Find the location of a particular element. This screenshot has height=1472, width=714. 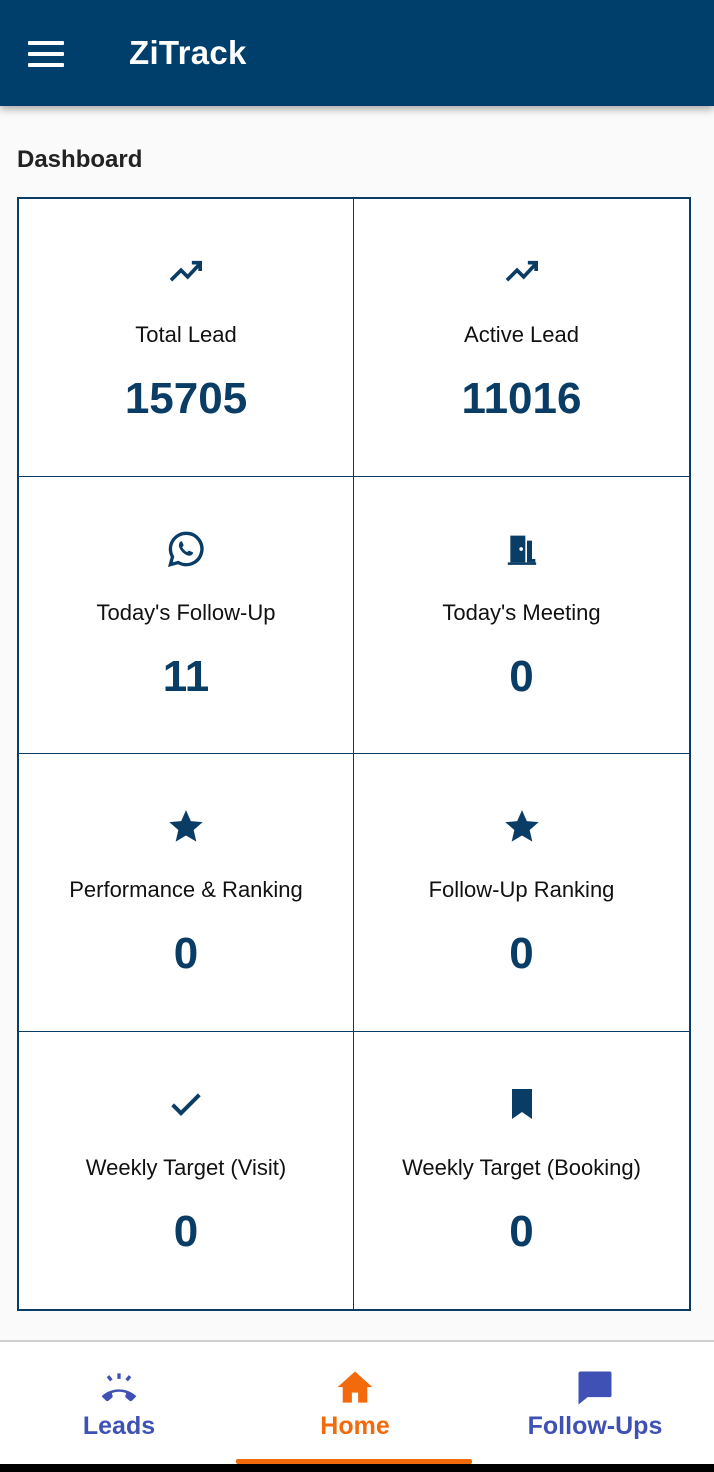

card-todays-follow-up: Today's Follow-Up 11 is located at coordinates (186, 615).